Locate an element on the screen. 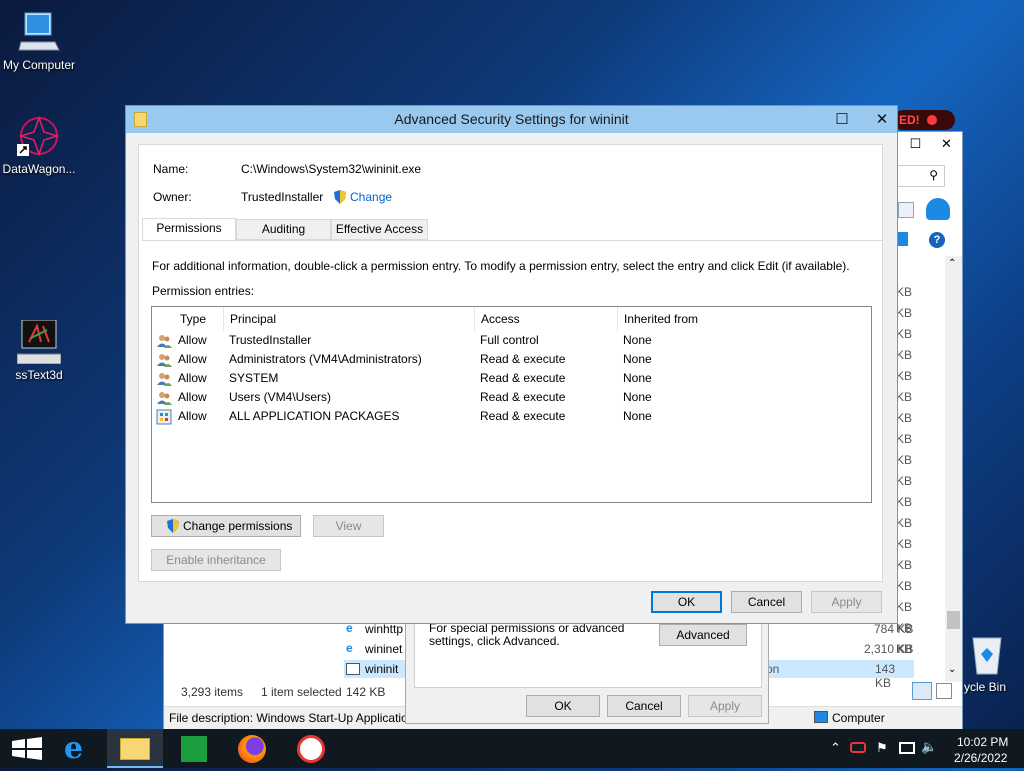  scroll-down-icon: ⌄ is located at coordinates (952, 669).